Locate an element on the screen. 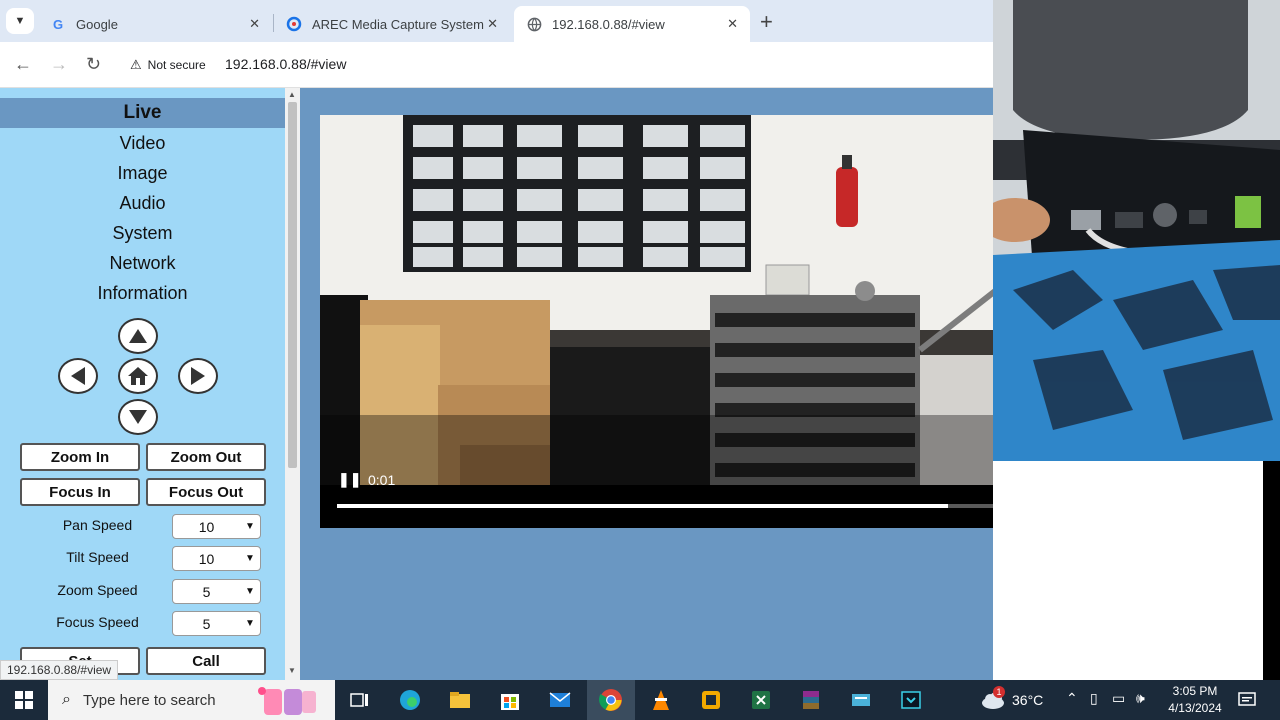 The image size is (1280, 720). arec-icon is located at coordinates (294, 24).